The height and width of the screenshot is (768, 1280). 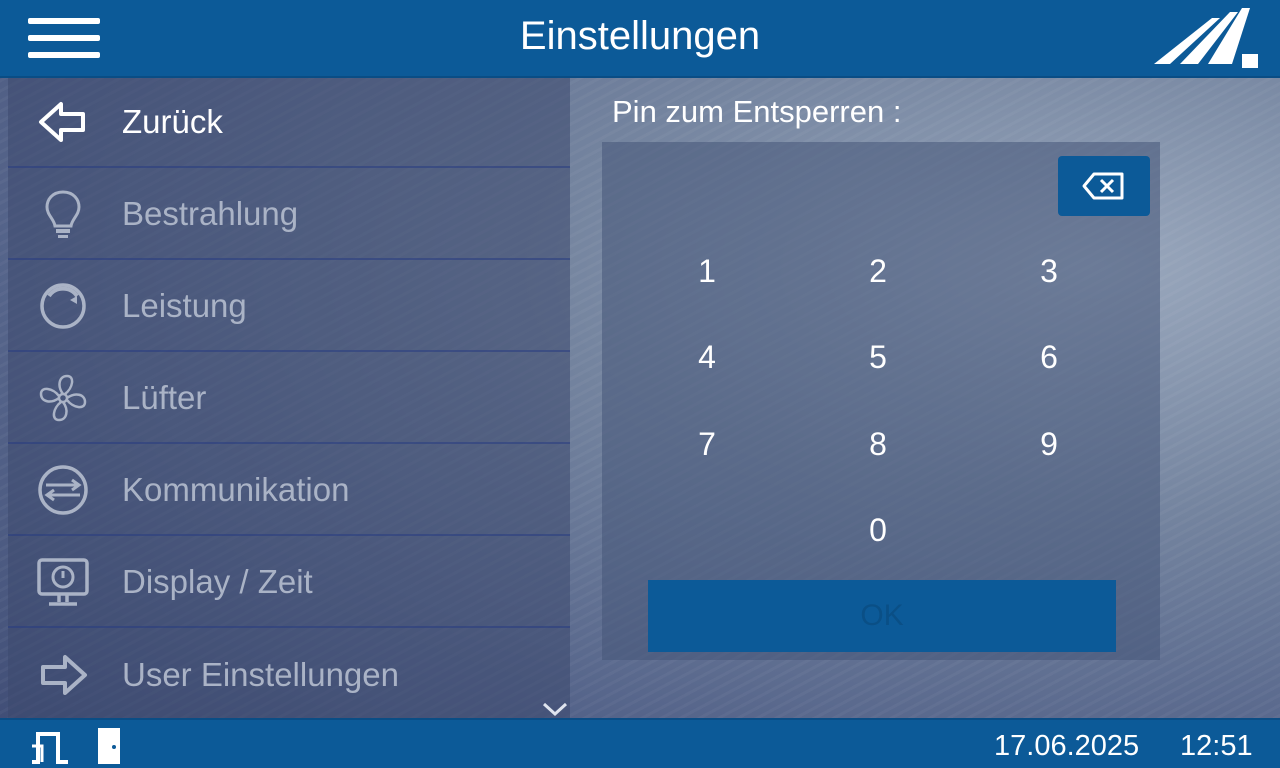 I want to click on ok-button: OK, so click(x=882, y=616).